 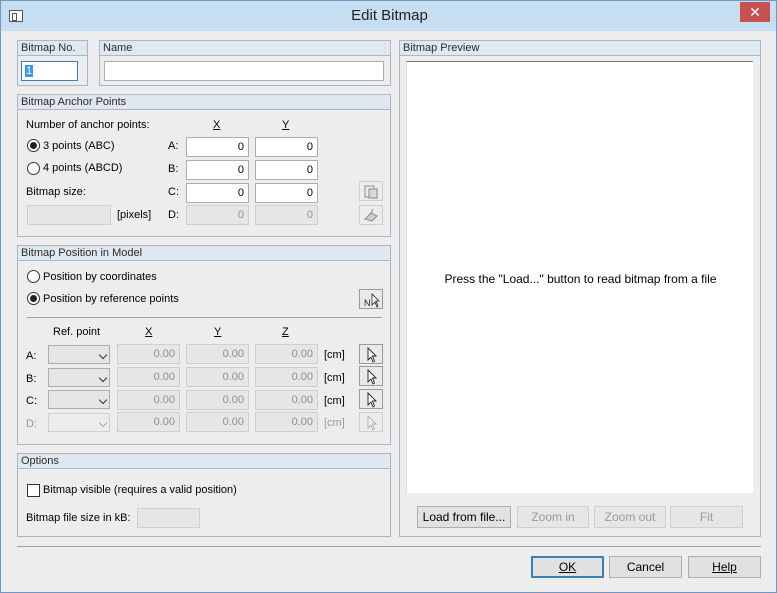 What do you see at coordinates (79, 377) in the screenshot?
I see `refpoint-b-select` at bounding box center [79, 377].